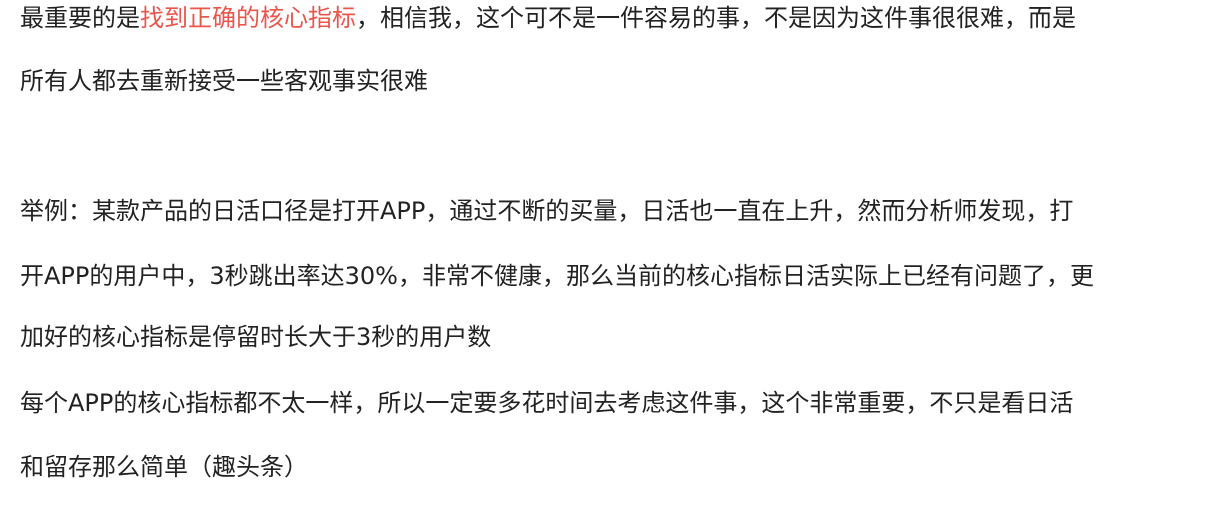  What do you see at coordinates (256, 337) in the screenshot?
I see `example-line-3: 加好的核心指标是停留时长大于3秒的用户数` at bounding box center [256, 337].